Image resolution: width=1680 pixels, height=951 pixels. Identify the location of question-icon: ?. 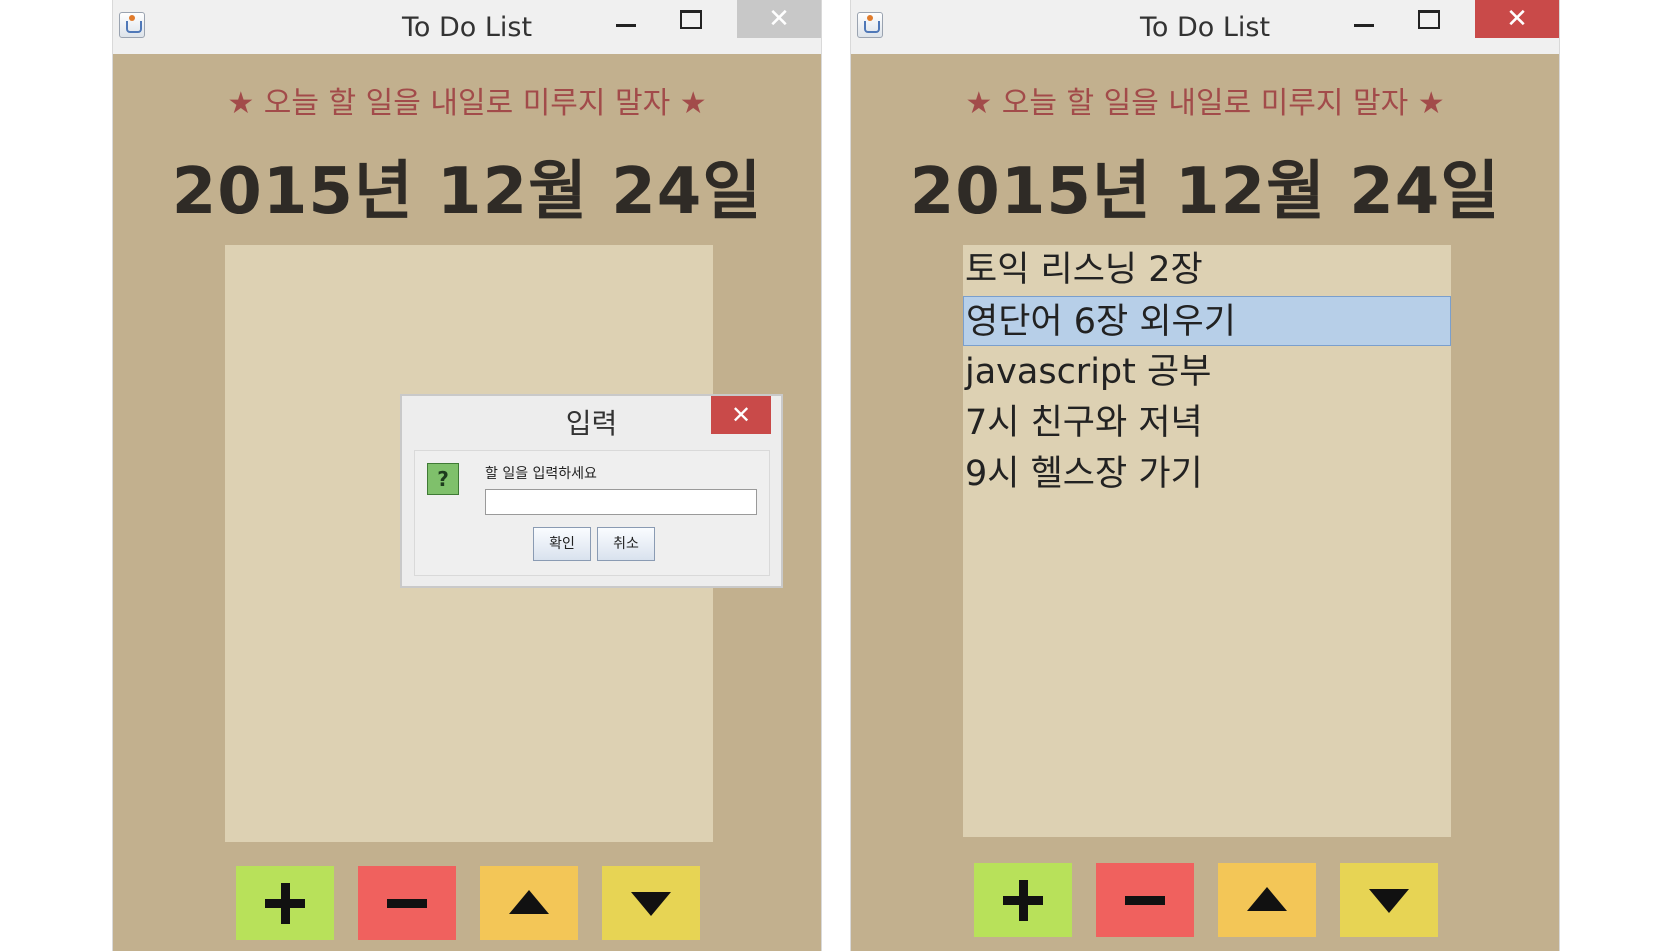
(443, 479).